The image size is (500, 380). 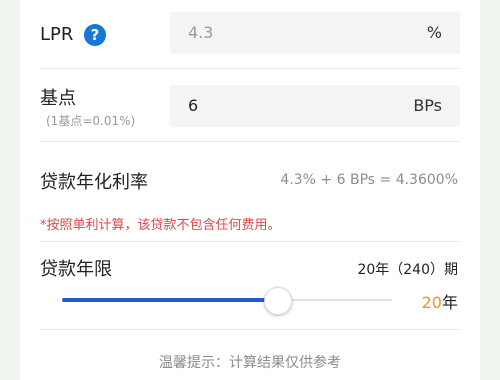 What do you see at coordinates (160, 225) in the screenshot?
I see `simple-interest-note: *按照单利计算，该贷款不包含任何费用。` at bounding box center [160, 225].